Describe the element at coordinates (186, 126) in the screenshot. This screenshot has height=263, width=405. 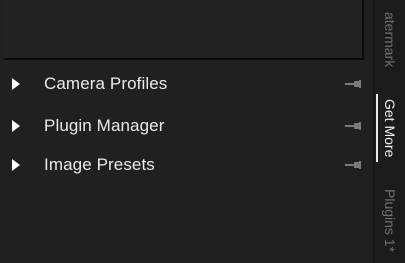
I see `panel-item-plugin-manager: Plugin Manager` at that location.